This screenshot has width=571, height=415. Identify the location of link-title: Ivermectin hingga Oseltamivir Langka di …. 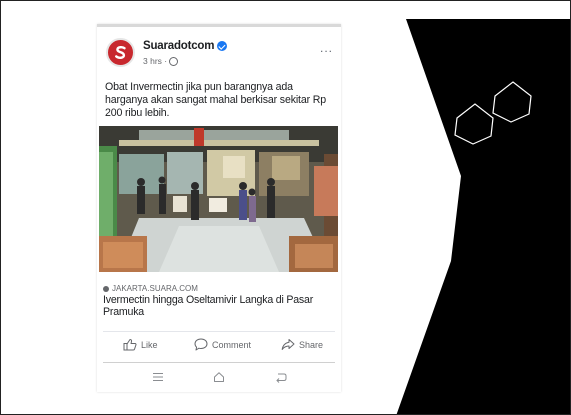
(218, 306).